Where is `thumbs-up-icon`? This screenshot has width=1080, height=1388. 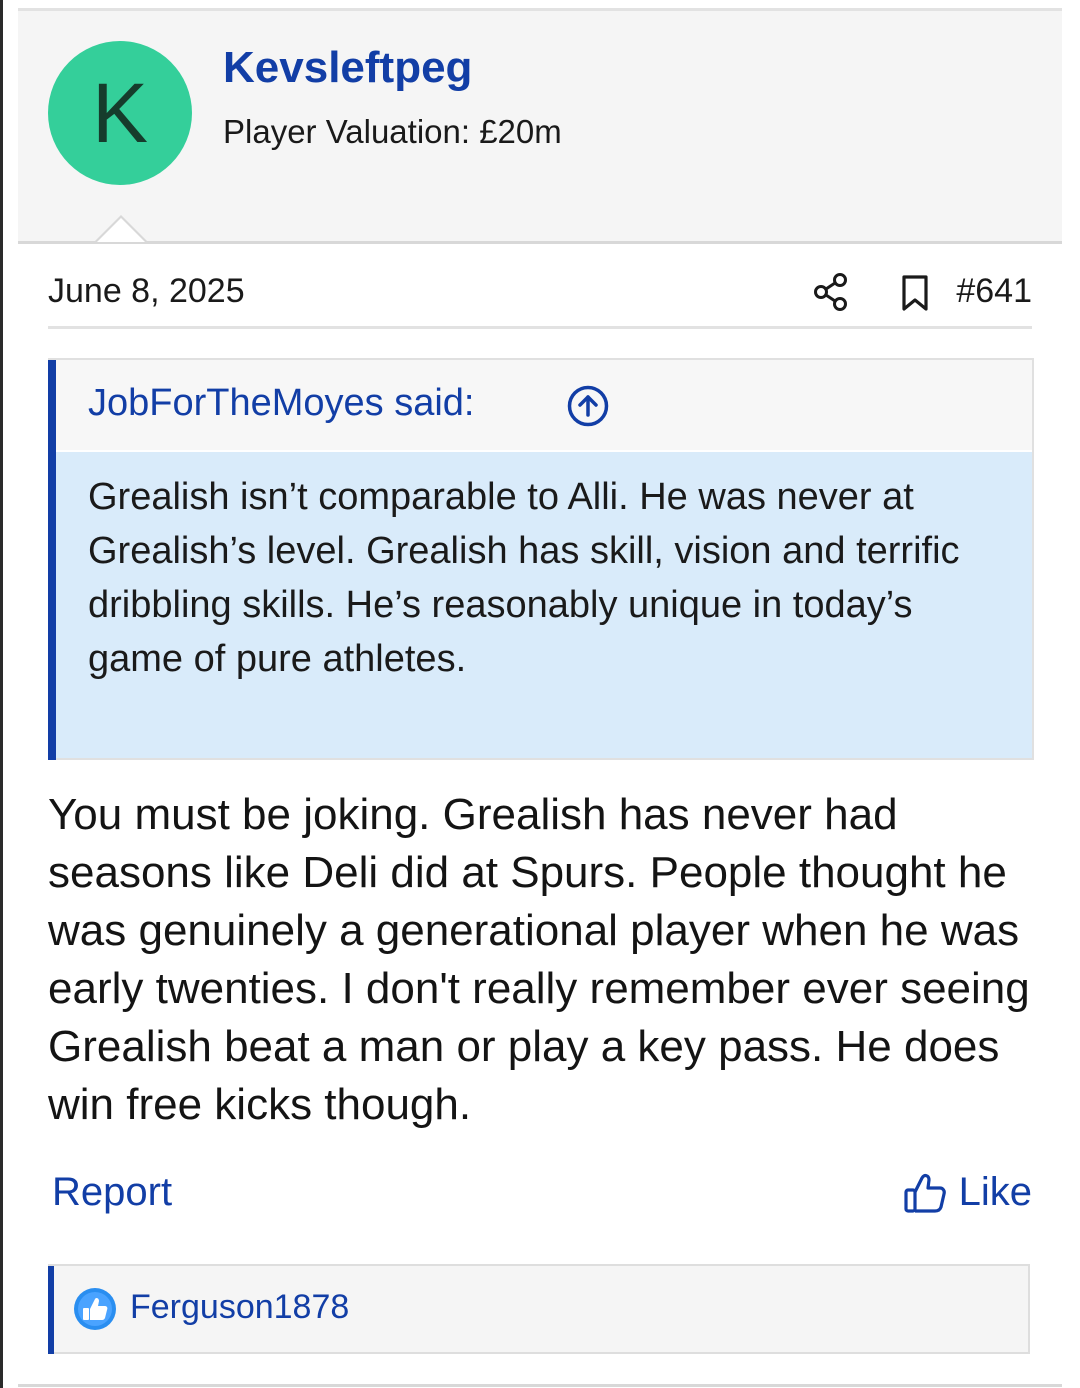 thumbs-up-icon is located at coordinates (925, 1193).